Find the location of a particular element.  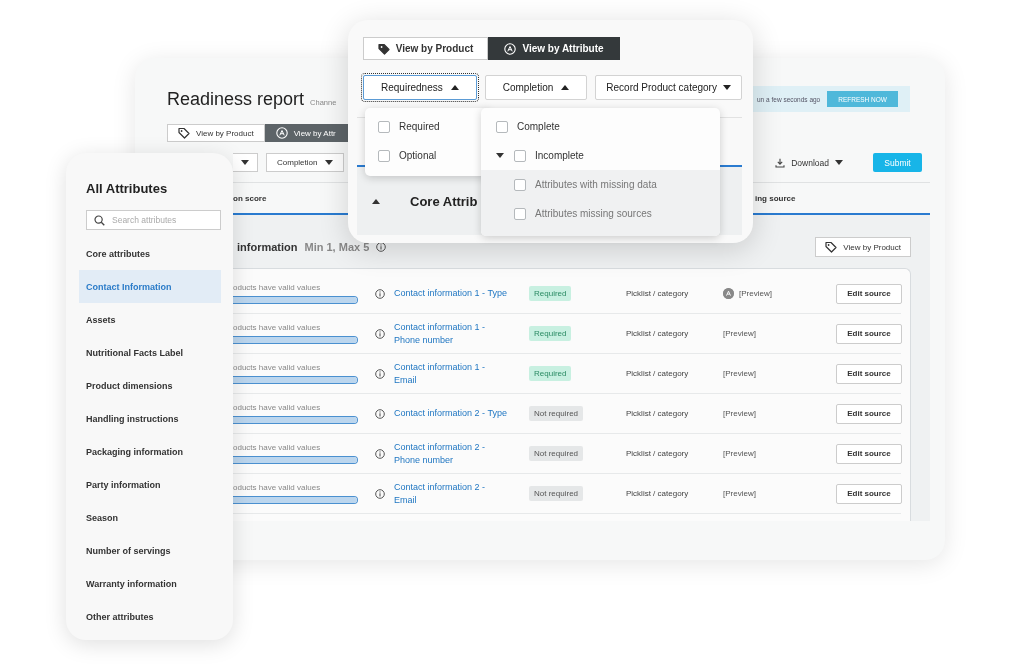

view-tab: View by Attribute is located at coordinates (554, 48).